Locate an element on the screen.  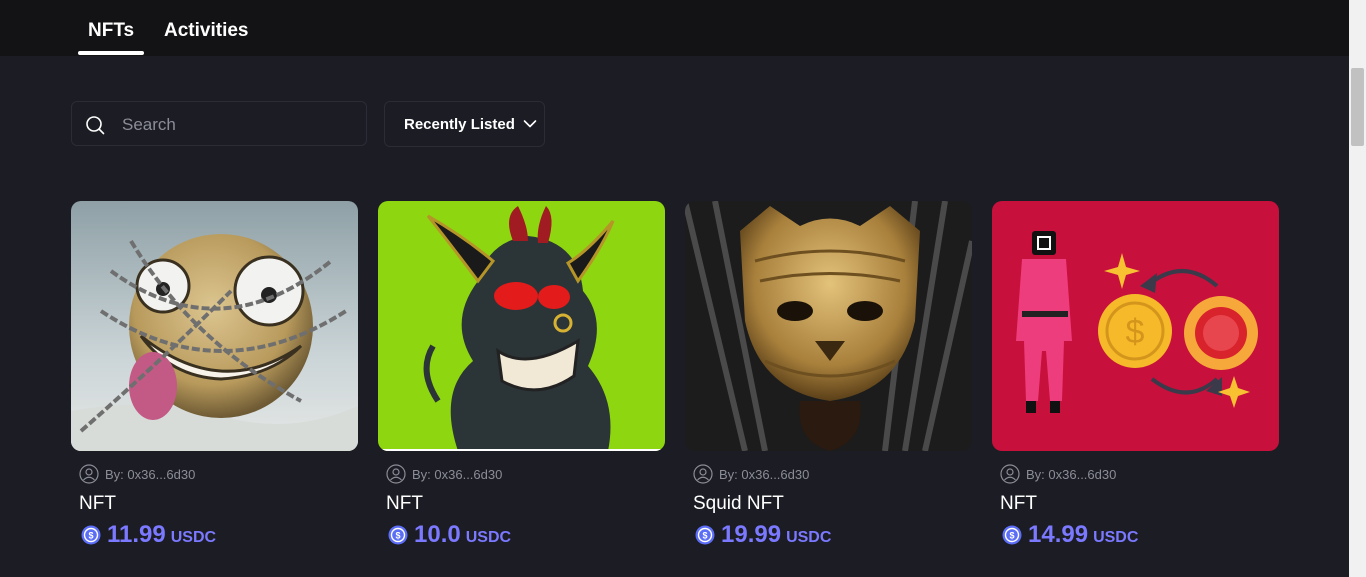
scrollbar-thumb is located at coordinates (1357, 107).